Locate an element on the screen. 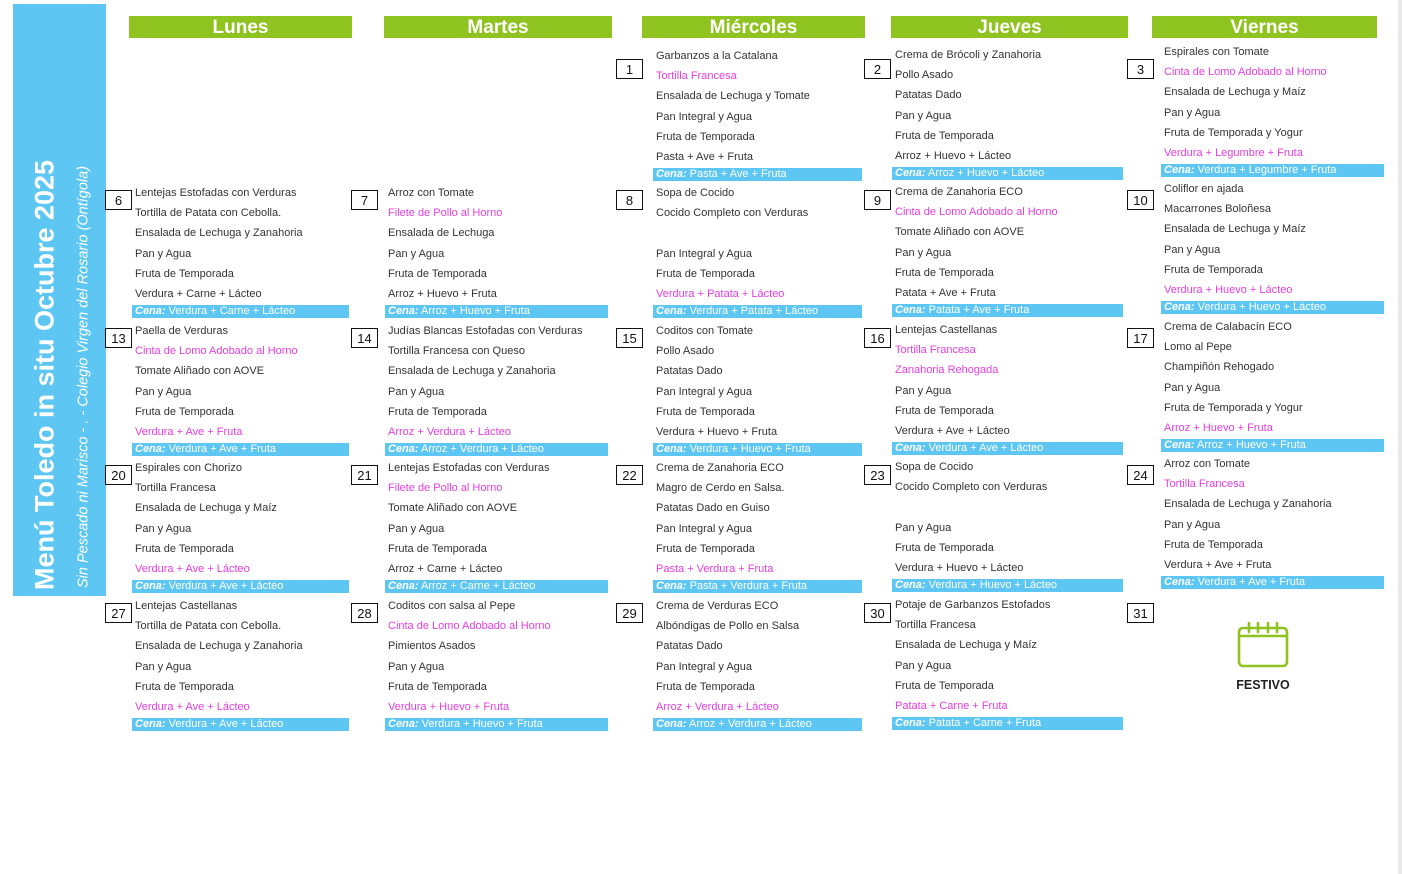 Image resolution: width=1402 pixels, height=874 pixels. menu-item: Verdura + Ave + Lácteo is located at coordinates (192, 707).